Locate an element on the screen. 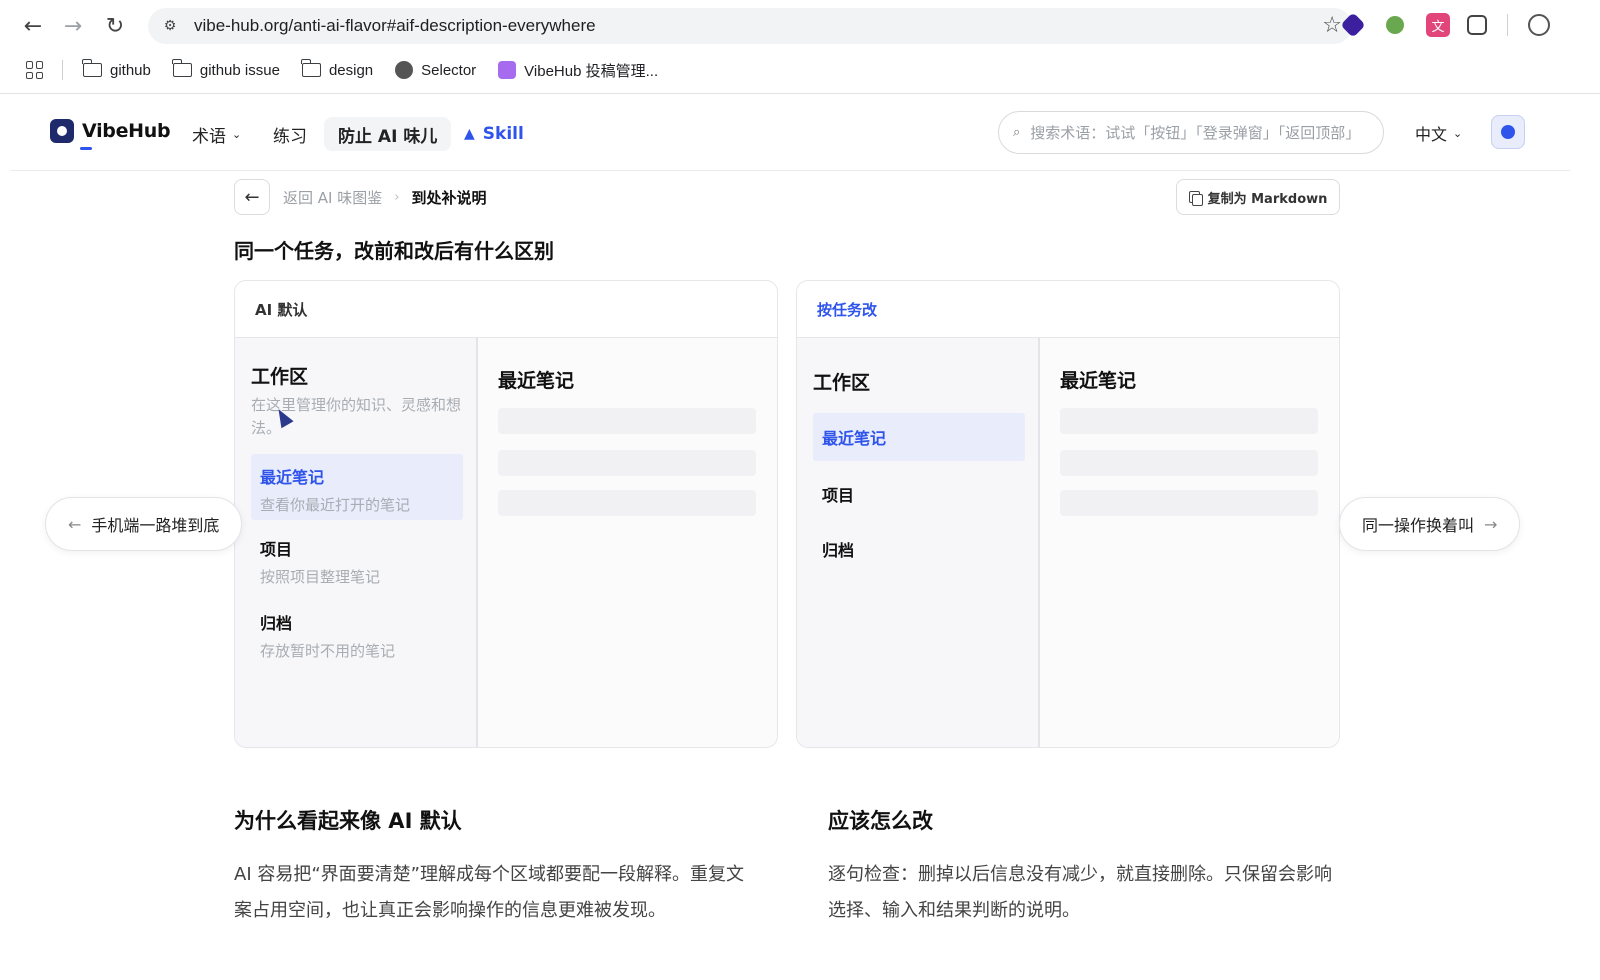  prev-article-button: ← 手机端一路堆到底 is located at coordinates (144, 524).